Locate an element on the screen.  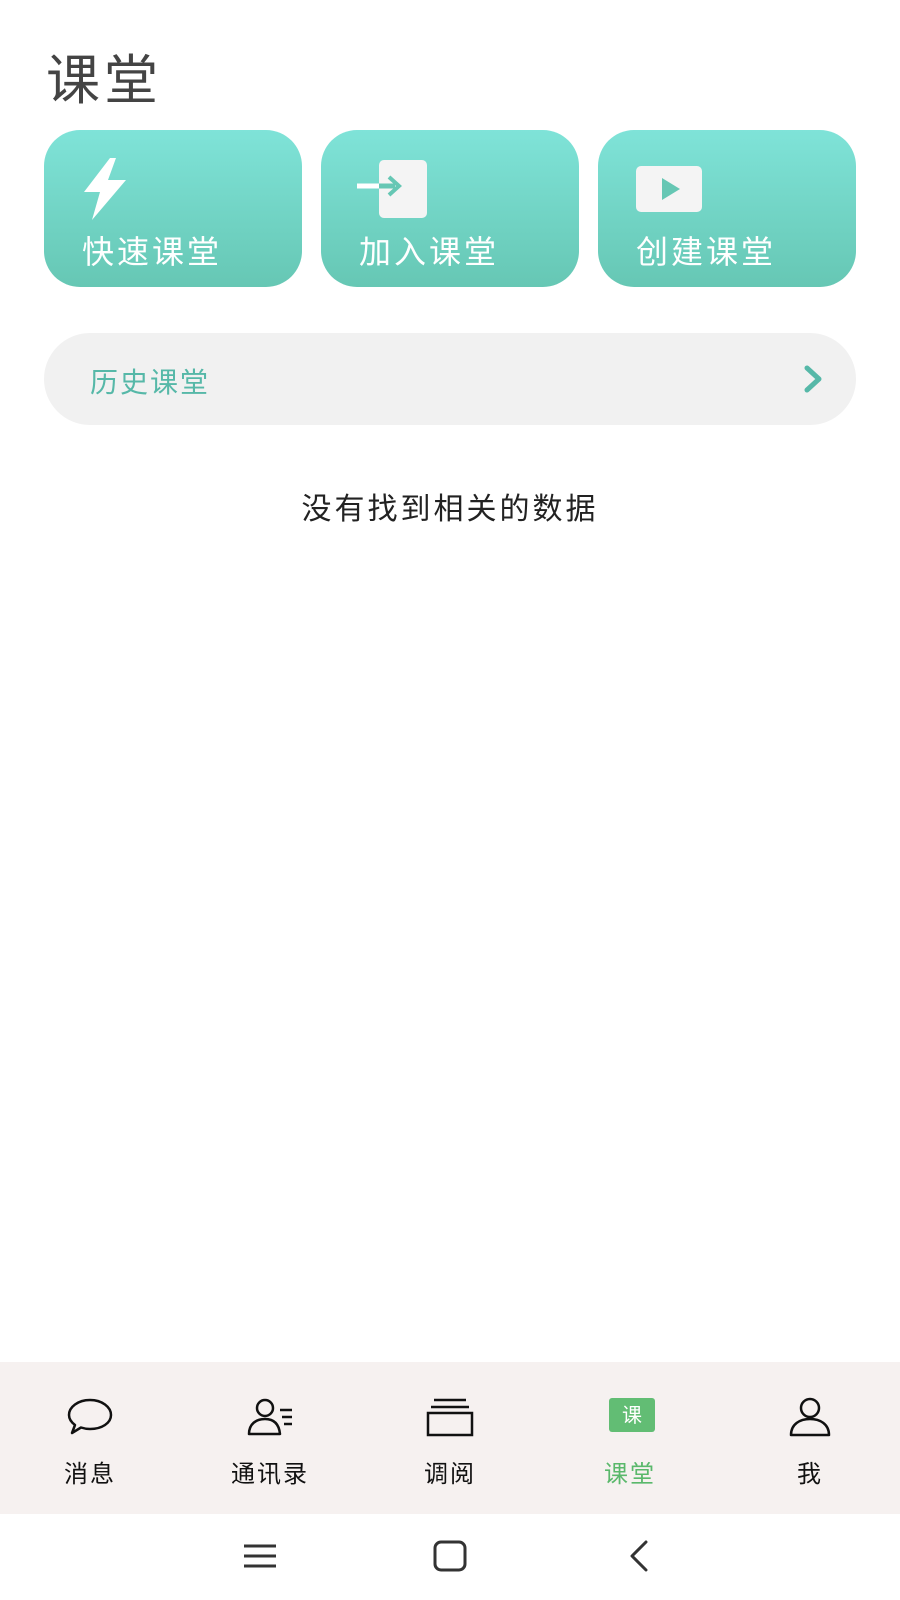
page-title: 课堂 is located at coordinates (104, 80).